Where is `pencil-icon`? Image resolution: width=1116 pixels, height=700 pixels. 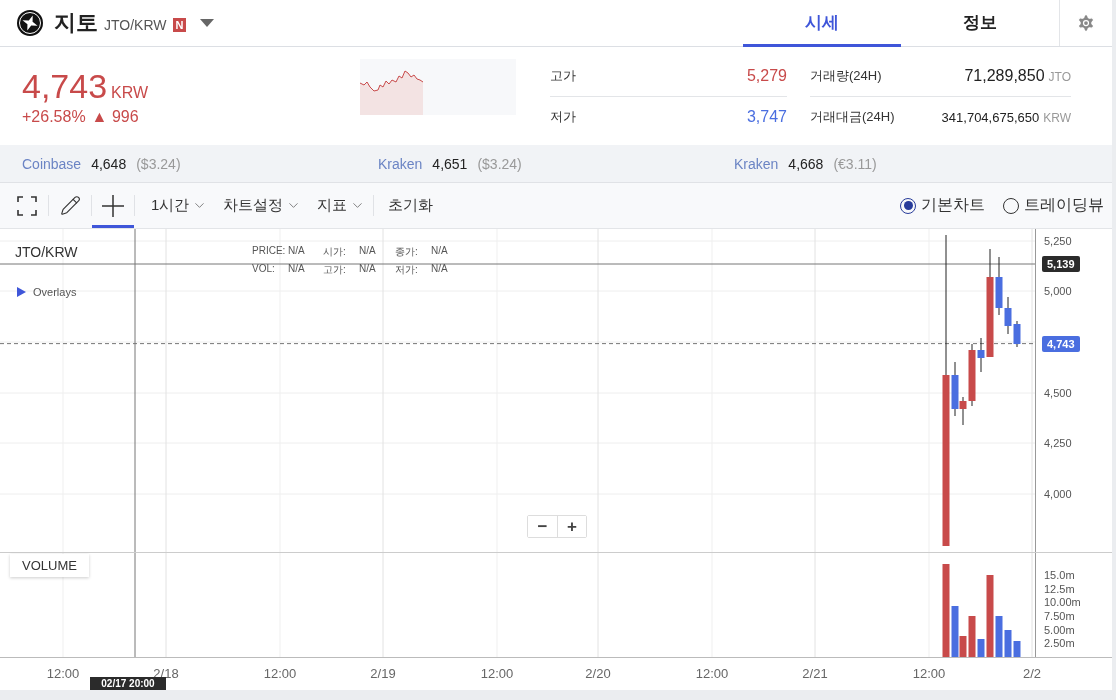
pencil-icon is located at coordinates (70, 205).